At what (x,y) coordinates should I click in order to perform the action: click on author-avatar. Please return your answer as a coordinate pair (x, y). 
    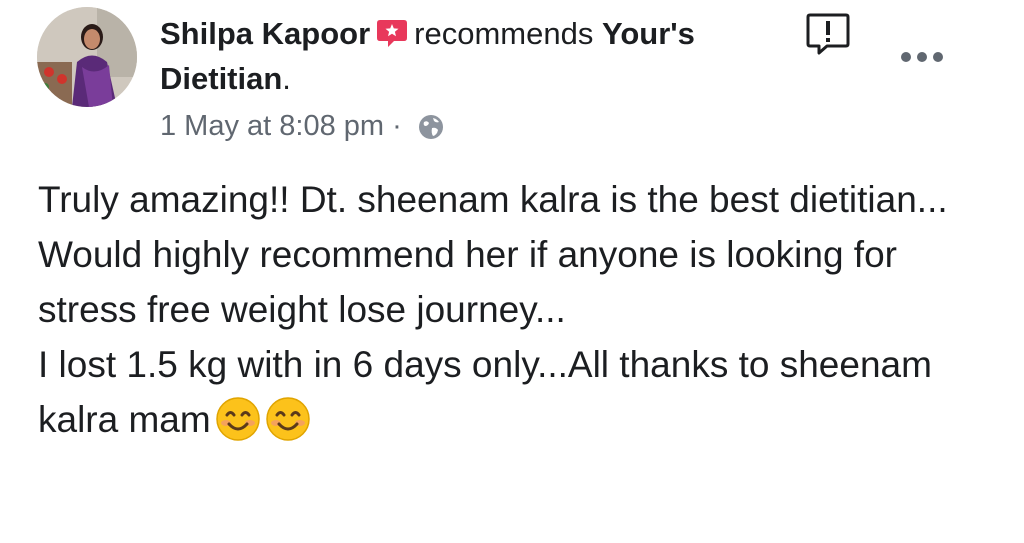
    Looking at the image, I should click on (87, 57).